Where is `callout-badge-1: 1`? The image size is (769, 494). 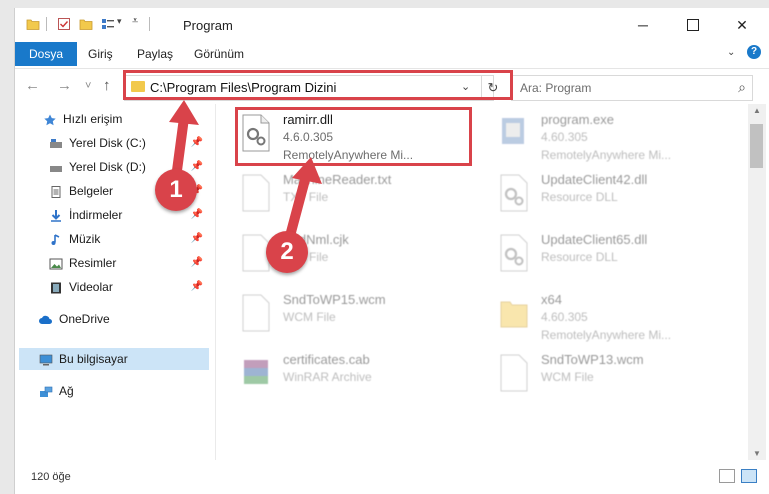 callout-badge-1: 1 is located at coordinates (176, 190).